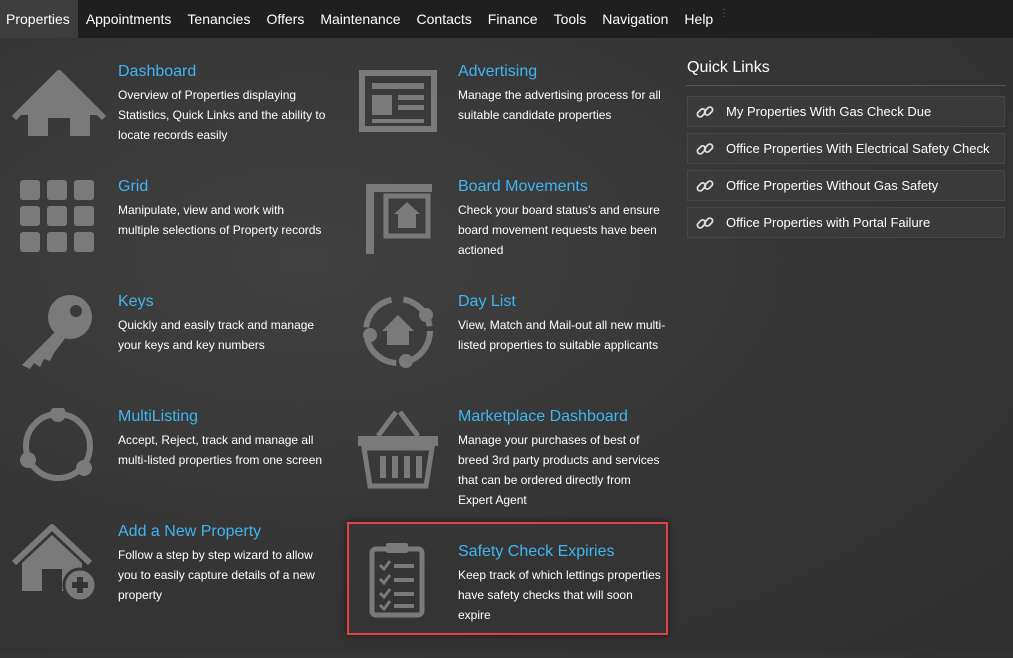  Describe the element at coordinates (513, 19) in the screenshot. I see `nav-finance: Finance` at that location.